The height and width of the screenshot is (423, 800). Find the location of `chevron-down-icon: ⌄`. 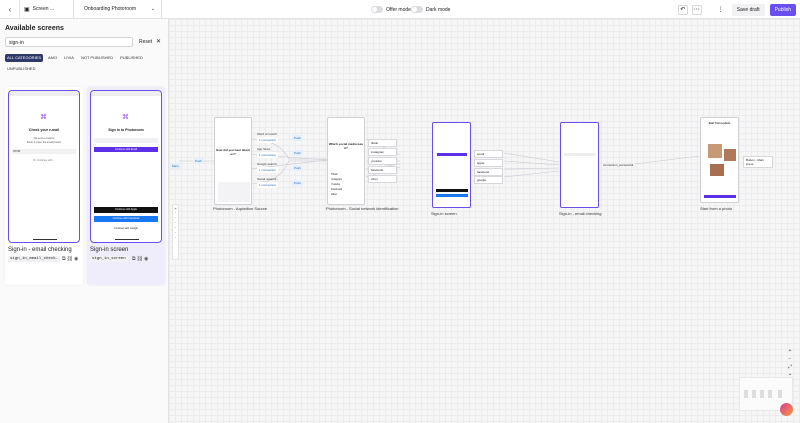

chevron-down-icon: ⌄ is located at coordinates (152, 9).